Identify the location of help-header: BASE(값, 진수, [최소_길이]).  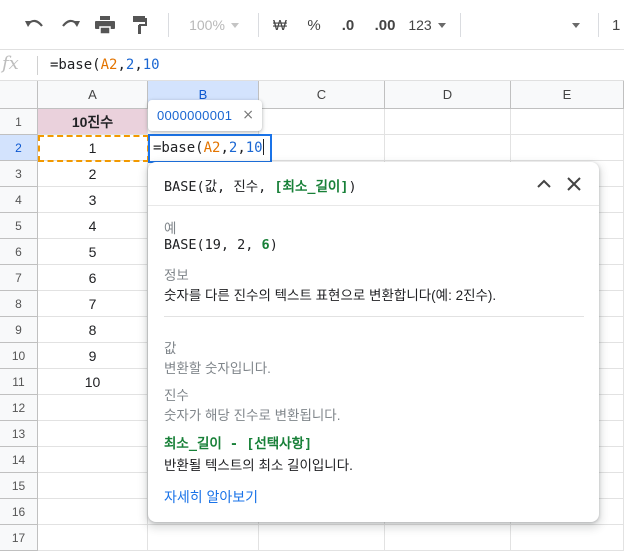
(373, 184).